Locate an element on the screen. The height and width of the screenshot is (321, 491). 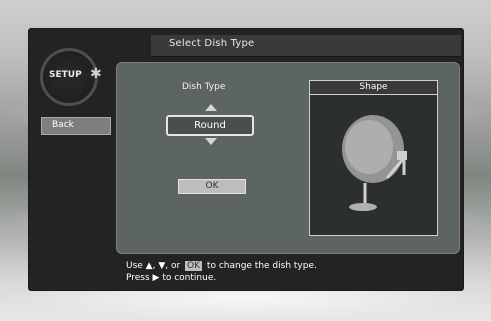
help-line-2: Press ▶ to continue. is located at coordinates (171, 278).